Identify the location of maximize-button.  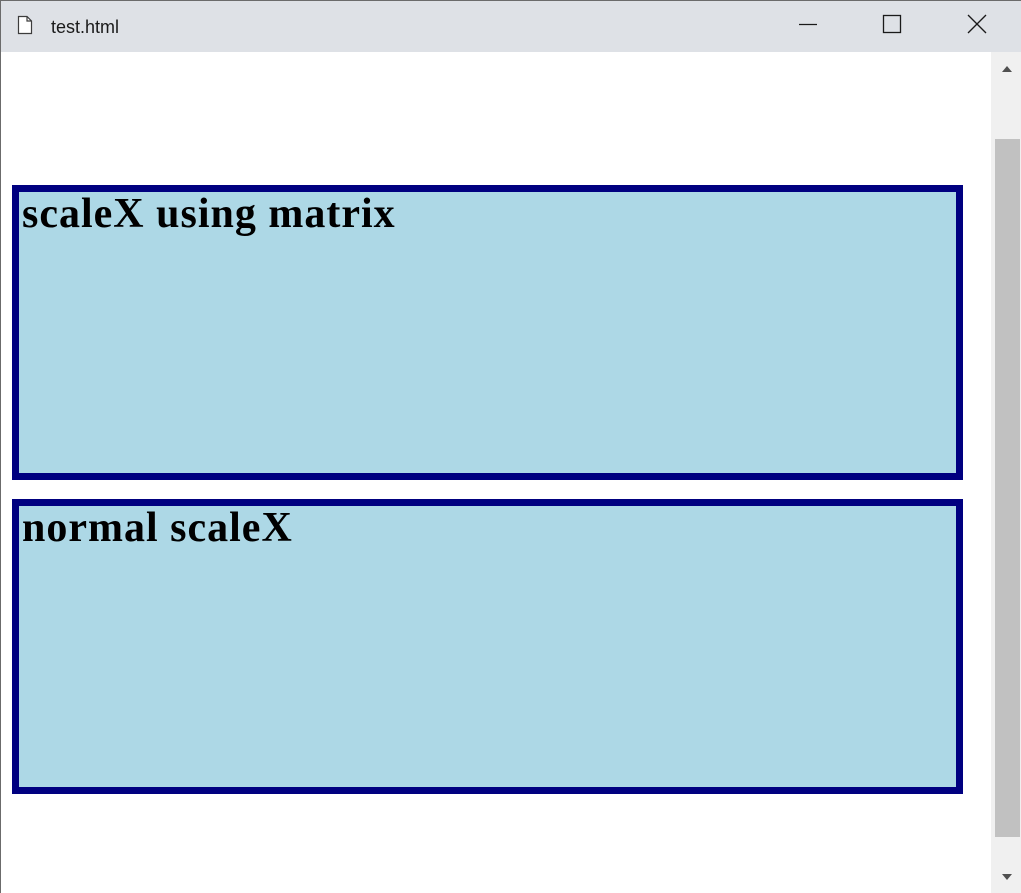
(892, 26).